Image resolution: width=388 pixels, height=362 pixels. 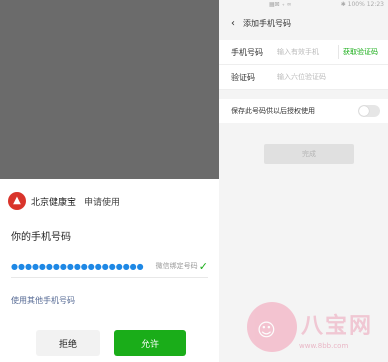 I want to click on request-text: 申请使用, so click(x=102, y=202).